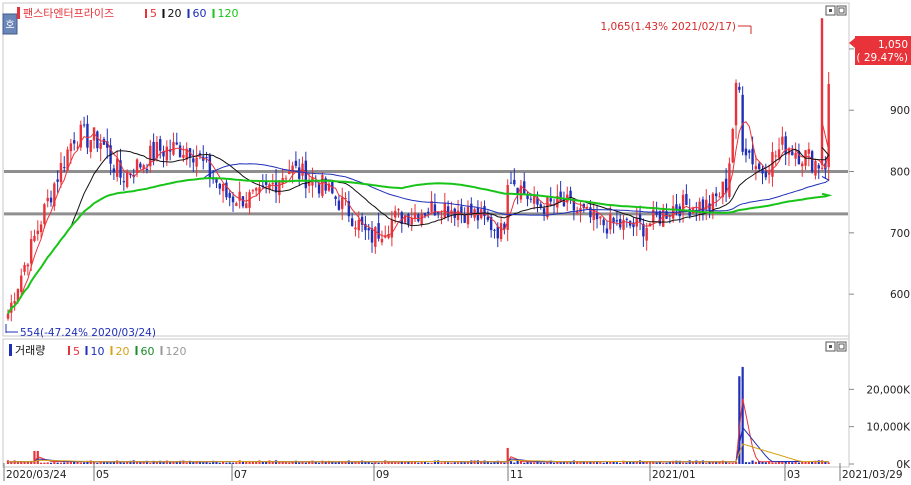 Image resolution: width=911 pixels, height=485 pixels. I want to click on legend-ma-5: 5, so click(153, 13).